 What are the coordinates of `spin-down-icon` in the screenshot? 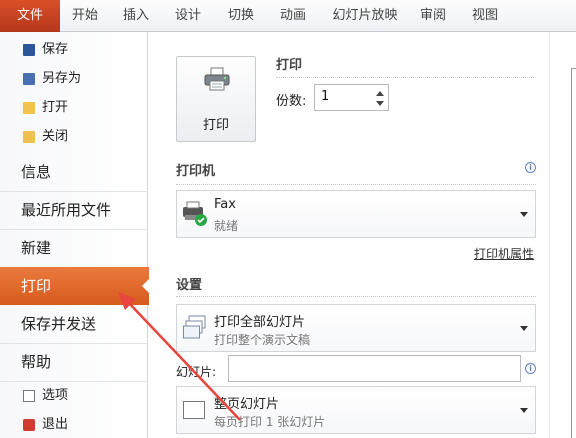 It's located at (380, 103).